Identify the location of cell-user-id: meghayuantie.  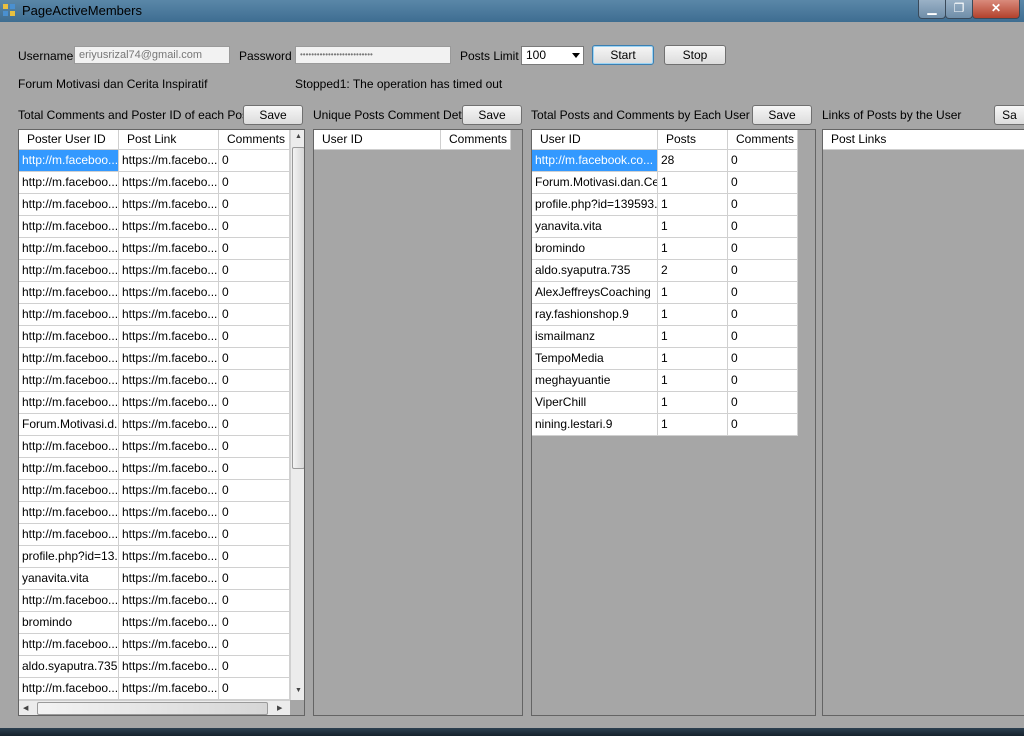
(595, 381).